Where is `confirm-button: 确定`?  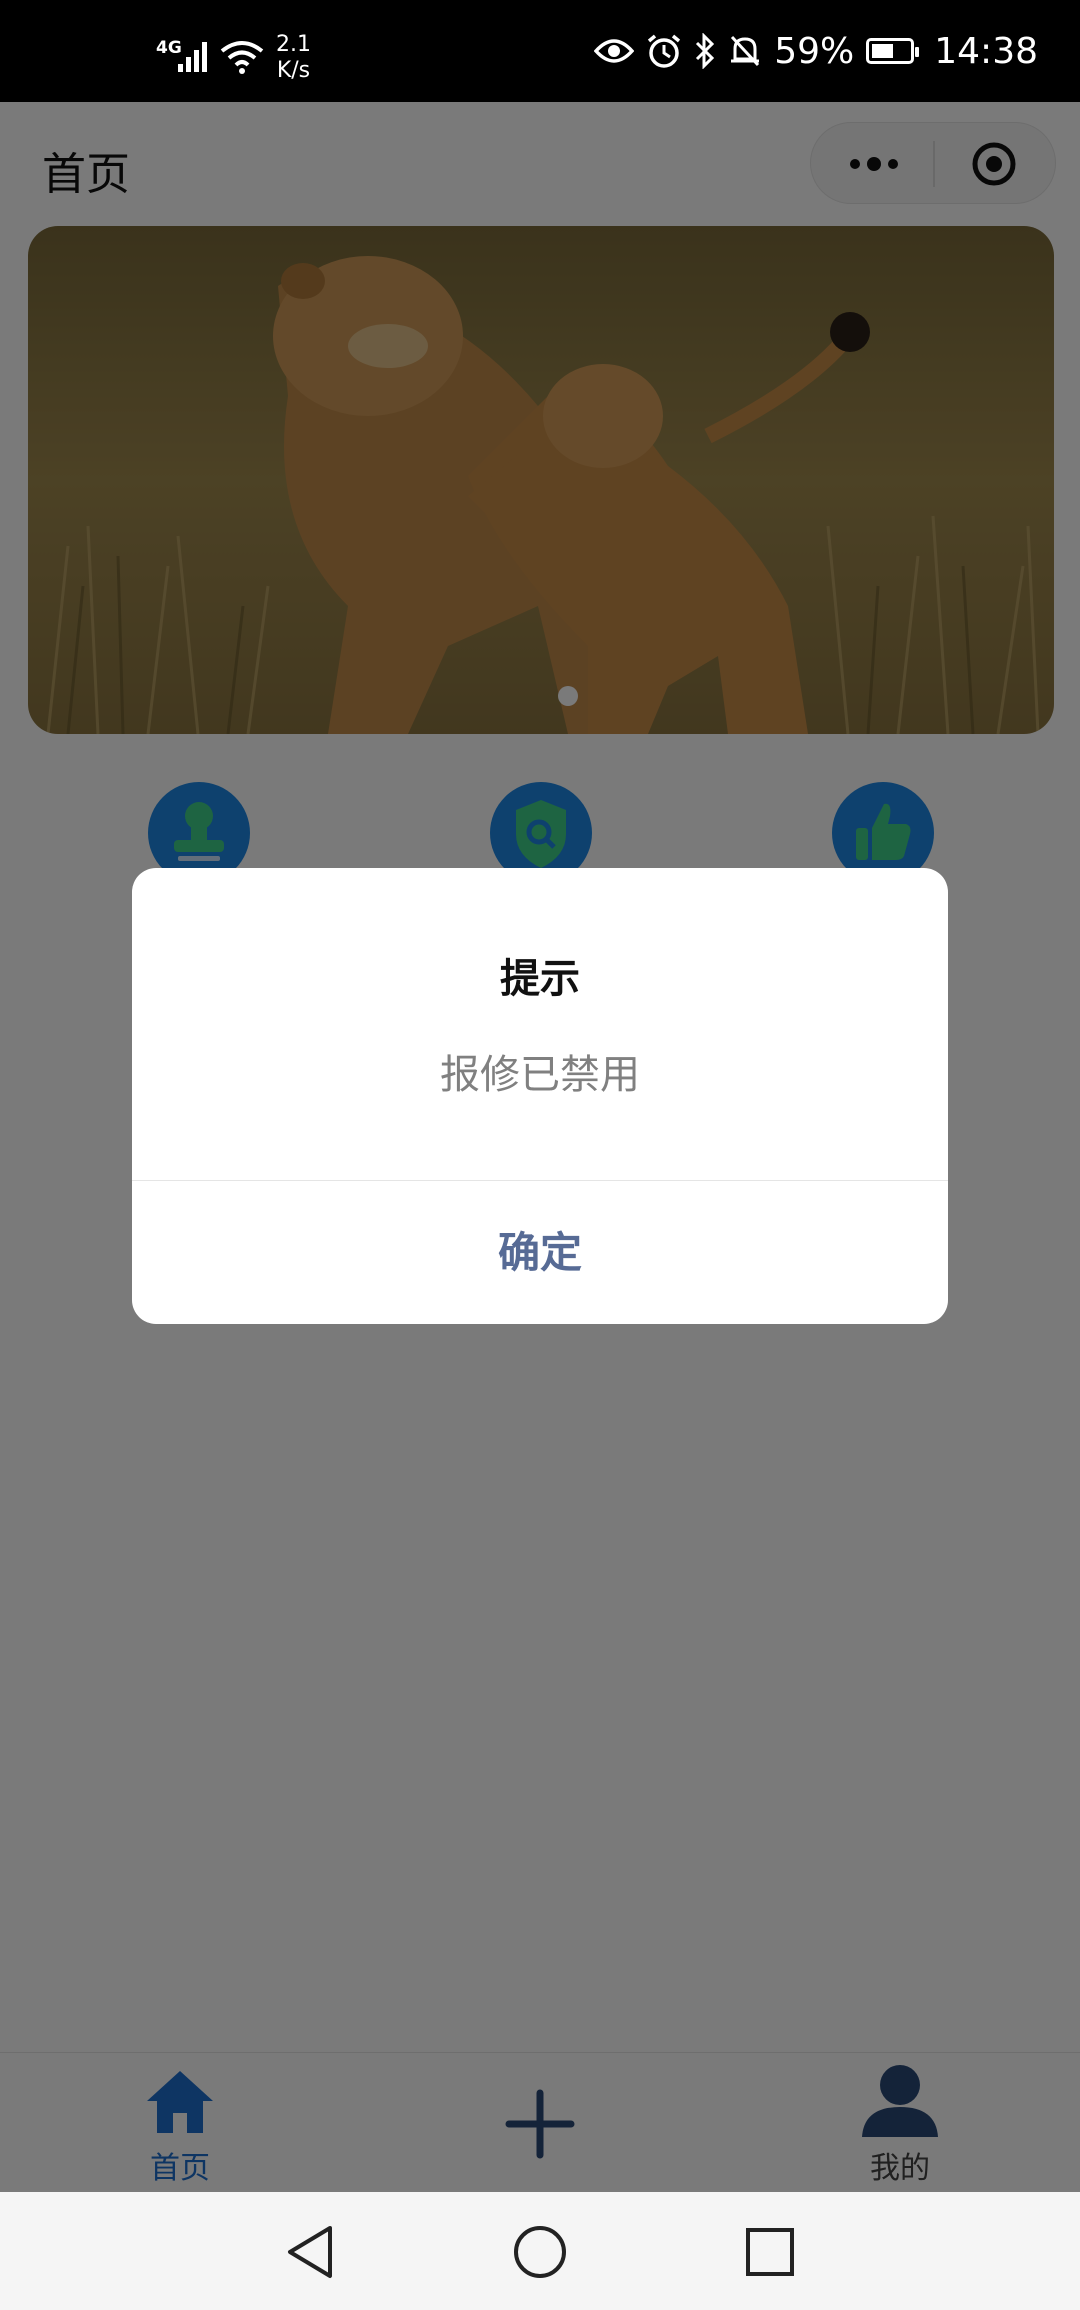 confirm-button: 确定 is located at coordinates (540, 1252).